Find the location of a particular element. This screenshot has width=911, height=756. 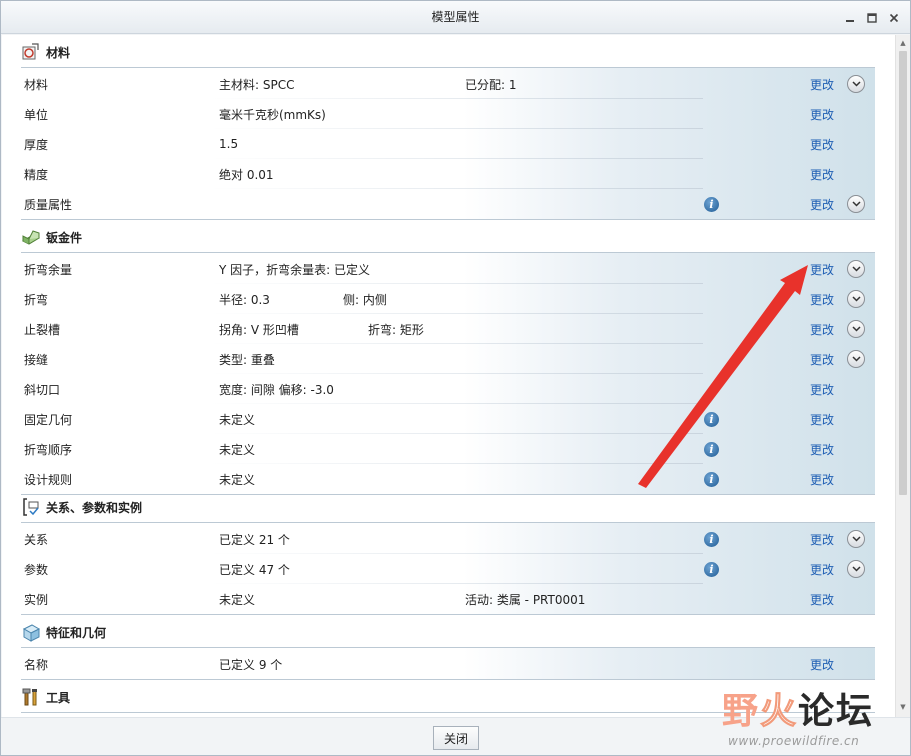

property-value: 类型: 重叠 is located at coordinates (247, 359).